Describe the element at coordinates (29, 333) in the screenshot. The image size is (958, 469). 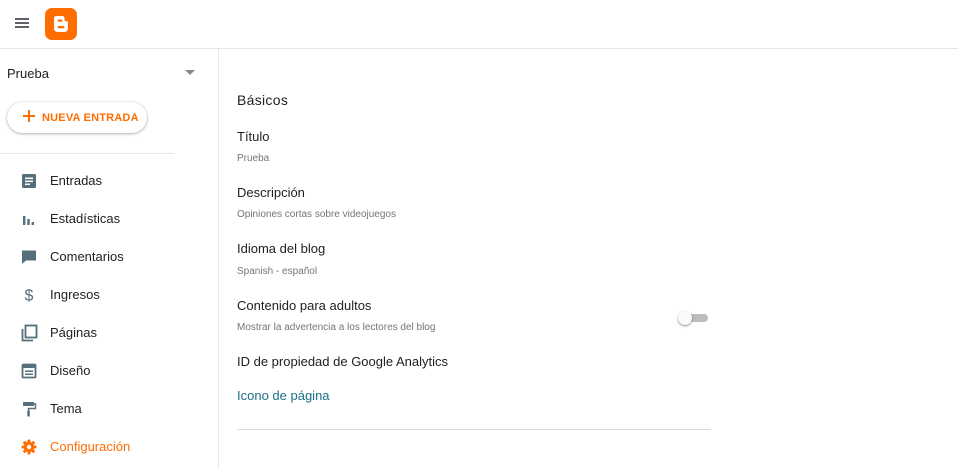
I see `pages-icon` at that location.